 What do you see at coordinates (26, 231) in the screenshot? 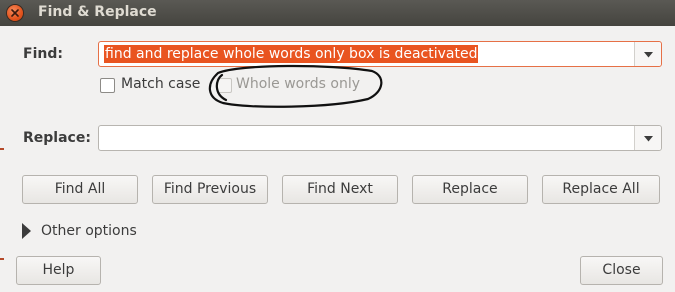
I see `expander-arrow-icon` at bounding box center [26, 231].